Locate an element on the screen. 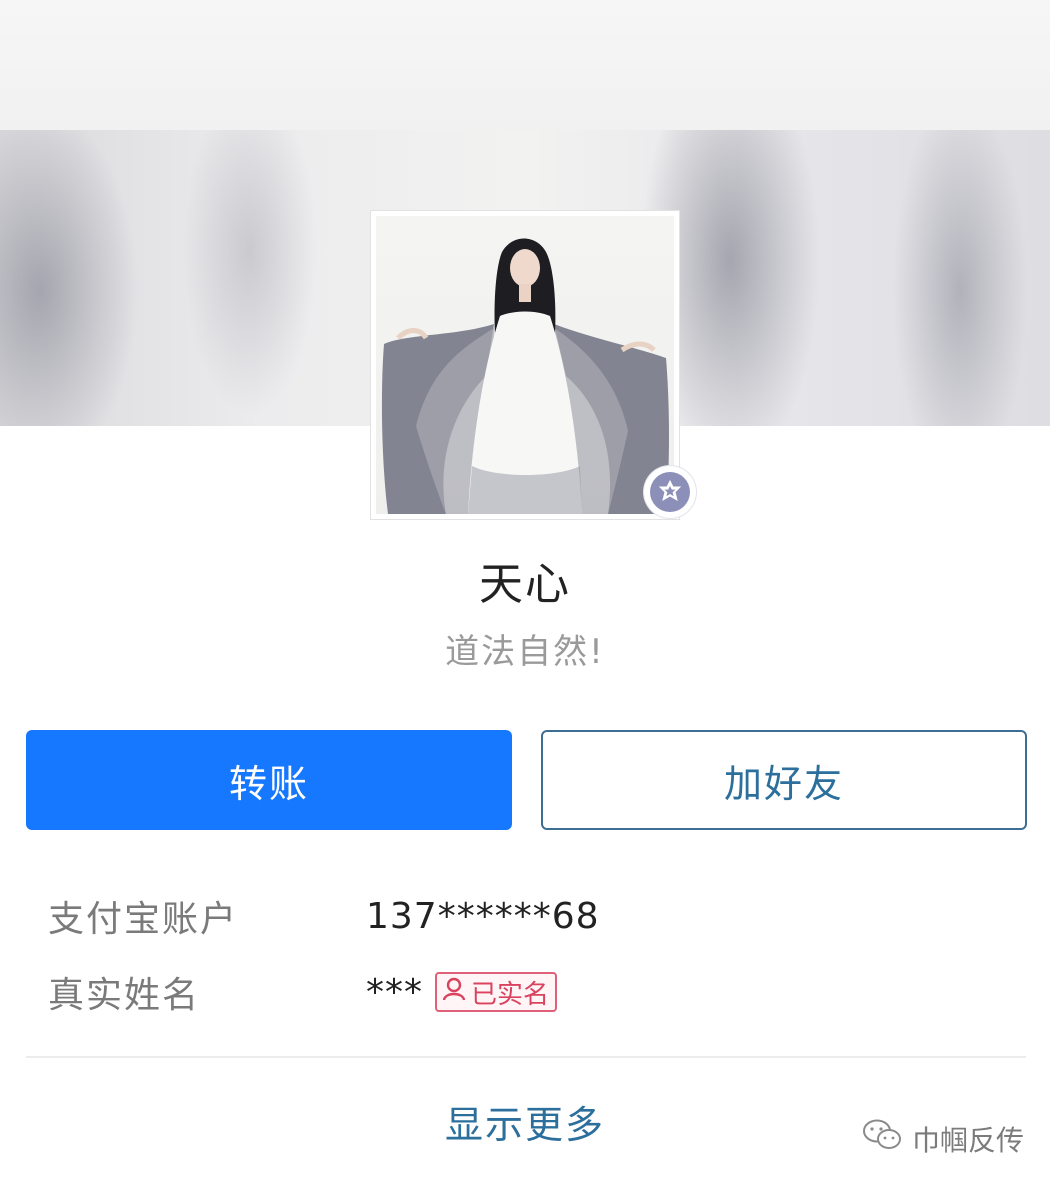 This screenshot has width=1050, height=1184. wechat-icon is located at coordinates (882, 1138).